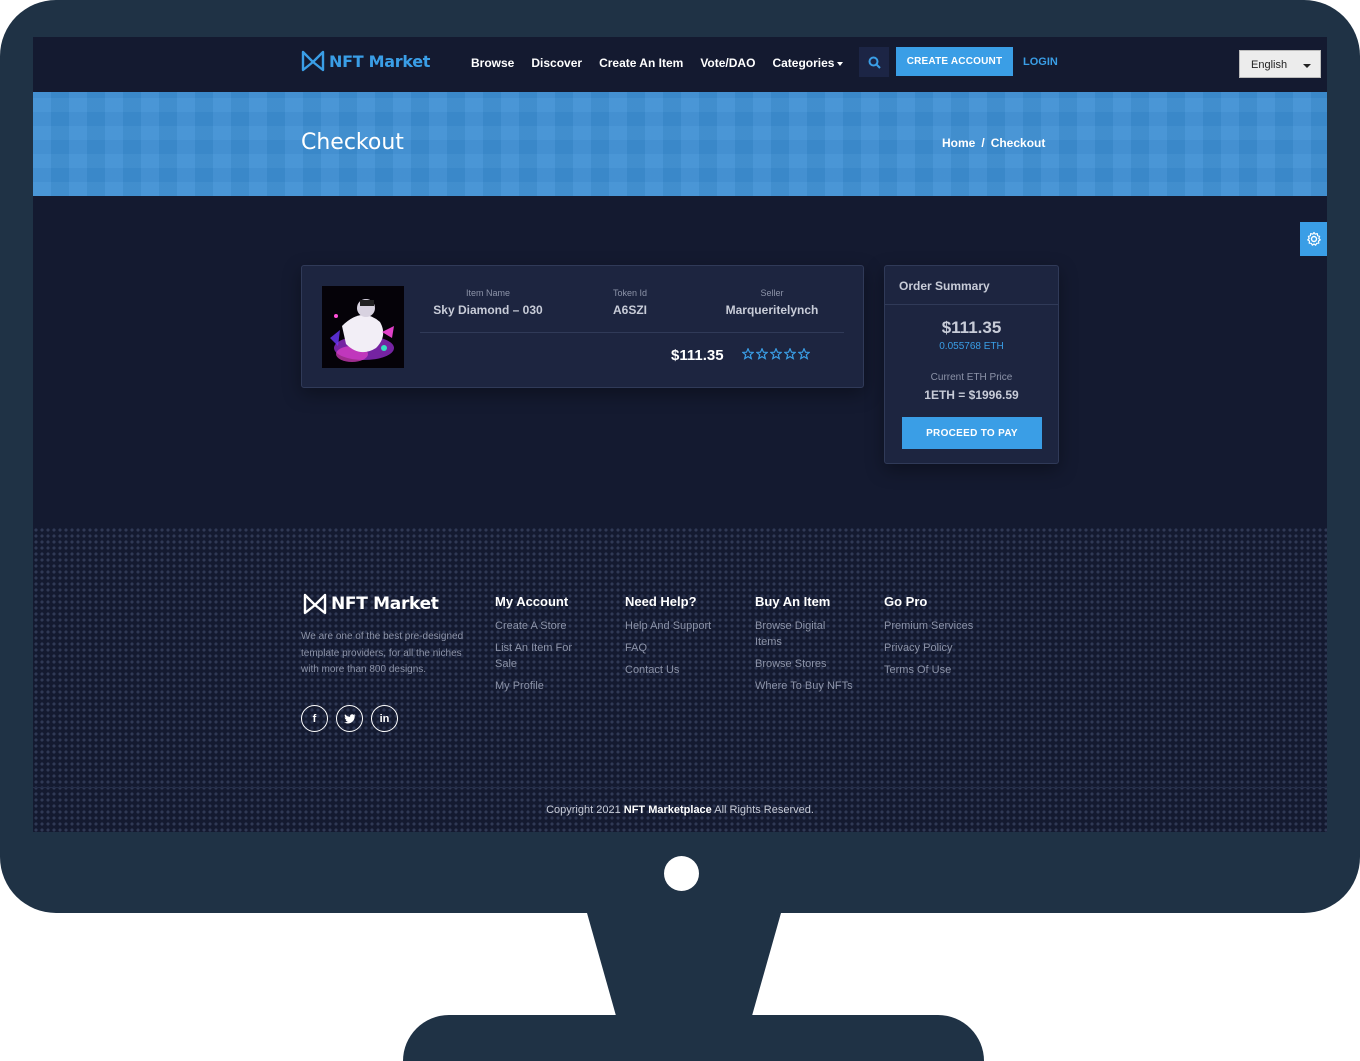 The width and height of the screenshot is (1360, 1061). Describe the element at coordinates (958, 143) in the screenshot. I see `breadcrumb-home: Home` at that location.